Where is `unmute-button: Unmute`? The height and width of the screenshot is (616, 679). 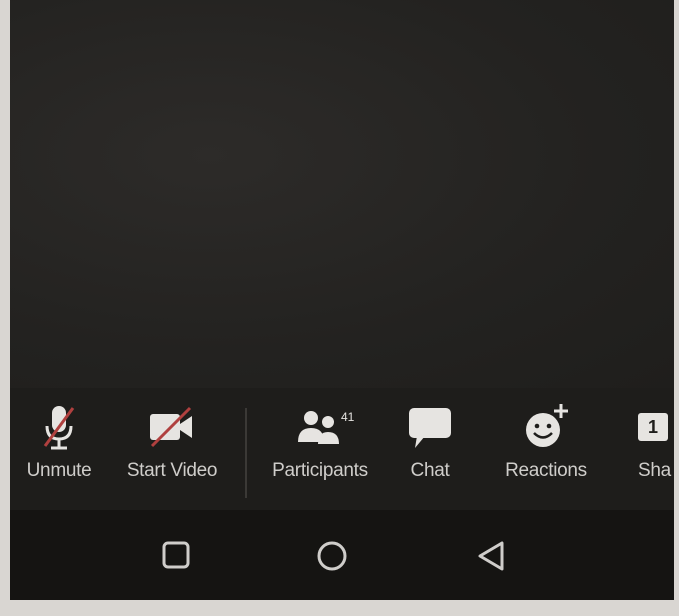
unmute-button: Unmute is located at coordinates (59, 442).